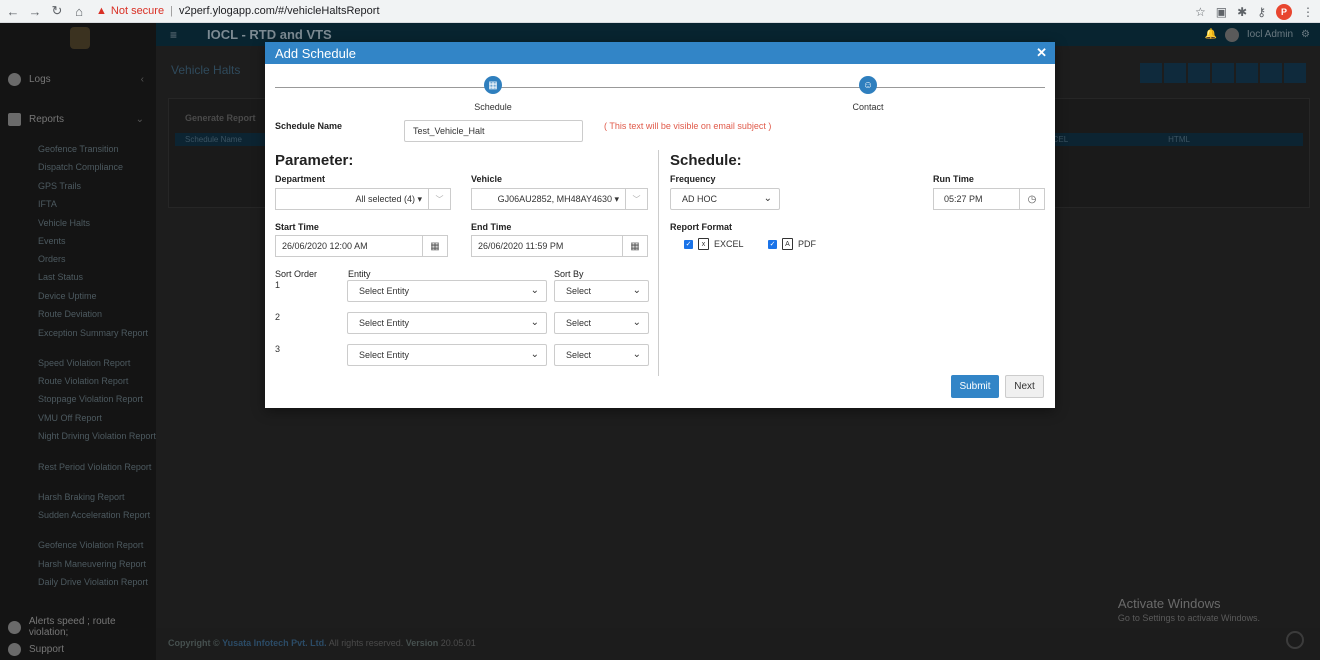 Image resolution: width=1320 pixels, height=660 pixels. Describe the element at coordinates (97, 277) in the screenshot. I see `sidebar-subitem: Last Status` at that location.